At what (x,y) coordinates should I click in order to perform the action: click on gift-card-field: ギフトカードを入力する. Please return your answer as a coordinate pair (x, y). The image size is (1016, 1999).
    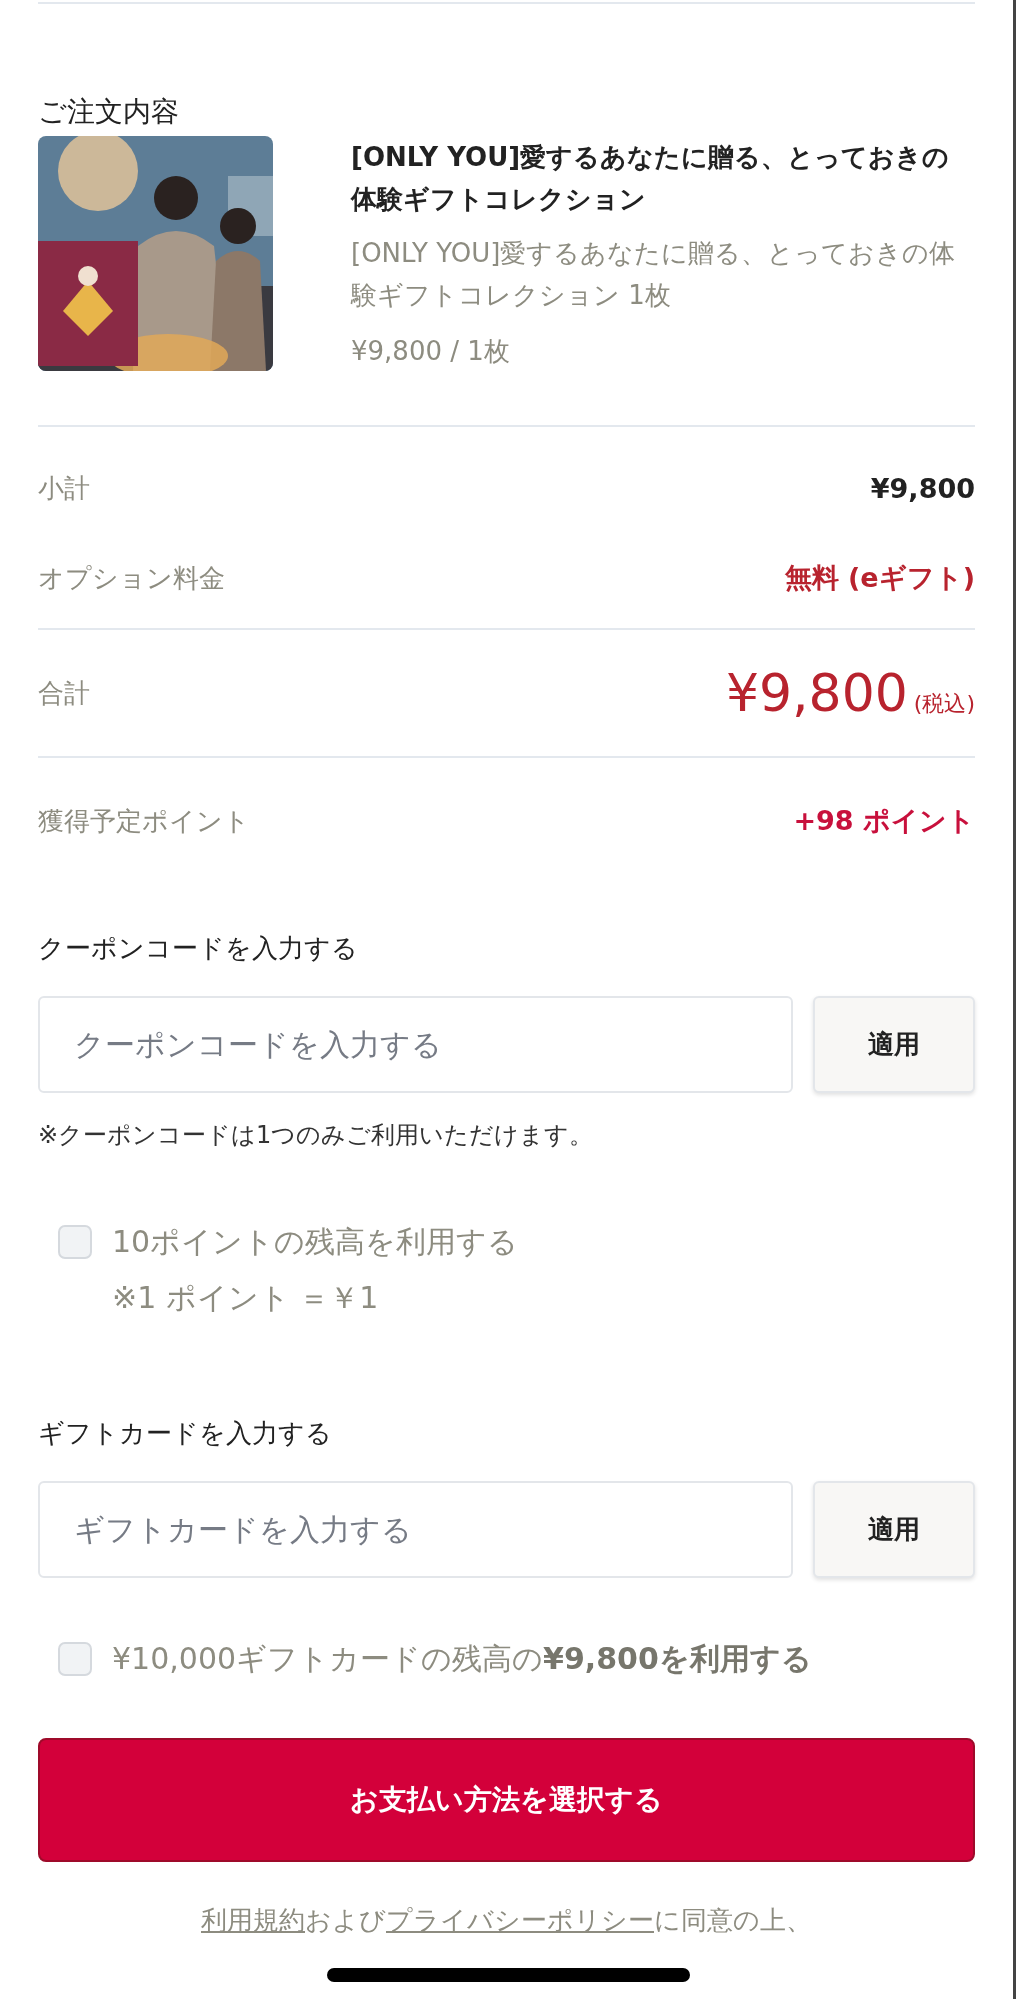
    Looking at the image, I should click on (415, 1529).